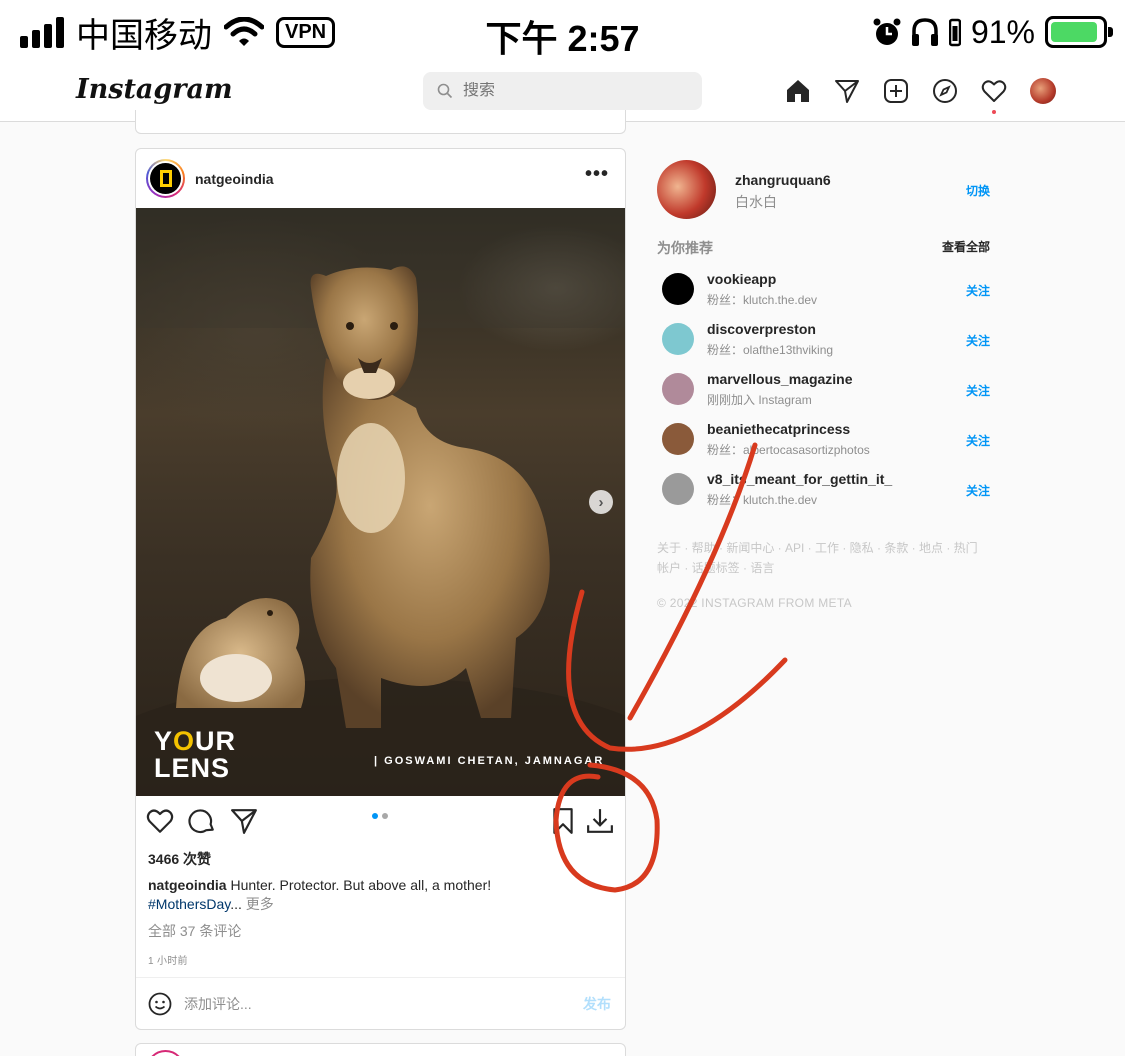  What do you see at coordinates (994, 112) in the screenshot?
I see `notification-dot` at bounding box center [994, 112].